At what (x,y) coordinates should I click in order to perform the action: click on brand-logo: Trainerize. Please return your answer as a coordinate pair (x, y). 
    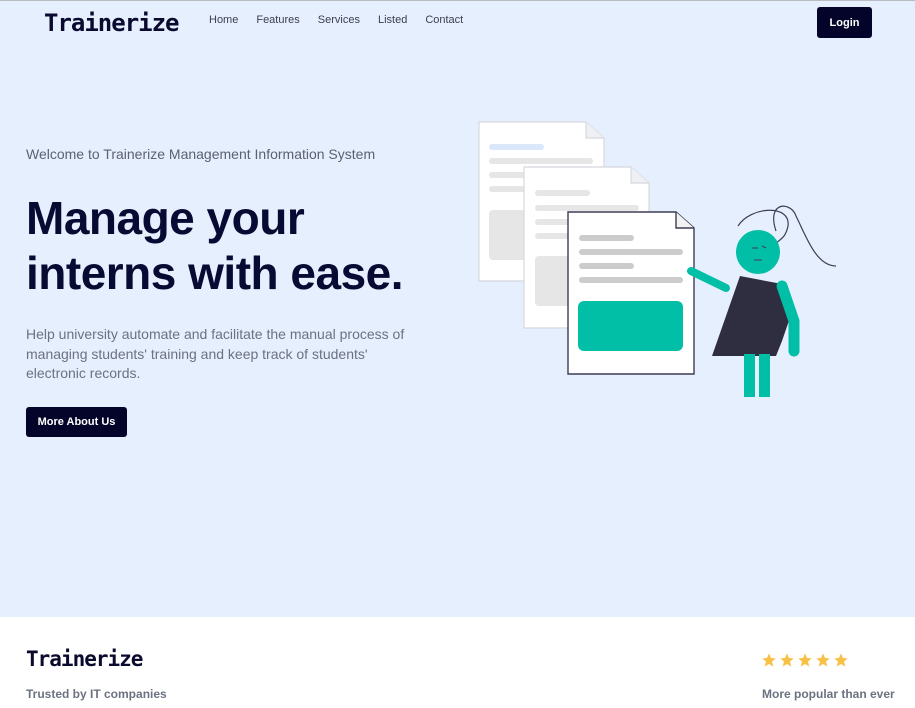
    Looking at the image, I should click on (111, 23).